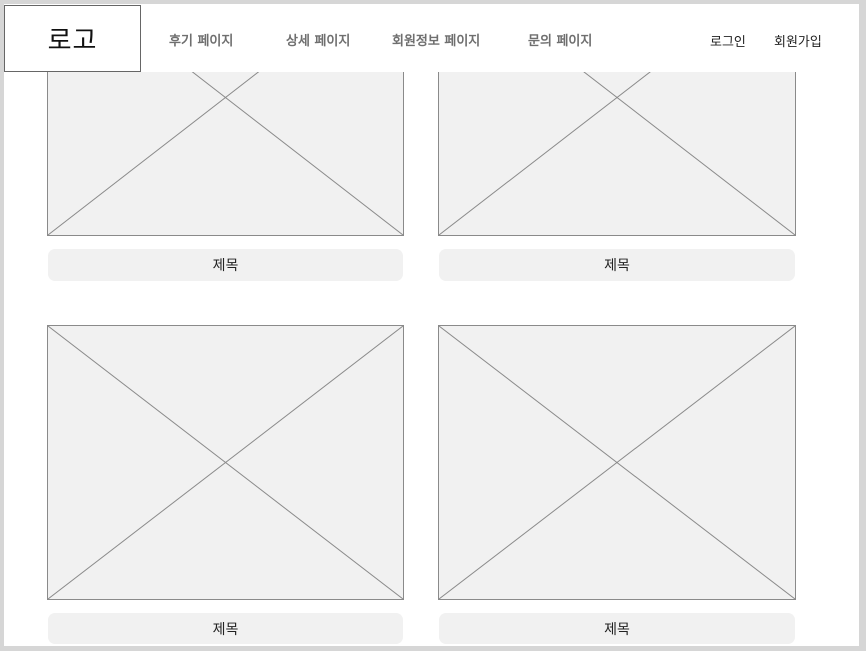 The width and height of the screenshot is (866, 651). Describe the element at coordinates (72, 38) in the screenshot. I see `logo: 로고` at that location.